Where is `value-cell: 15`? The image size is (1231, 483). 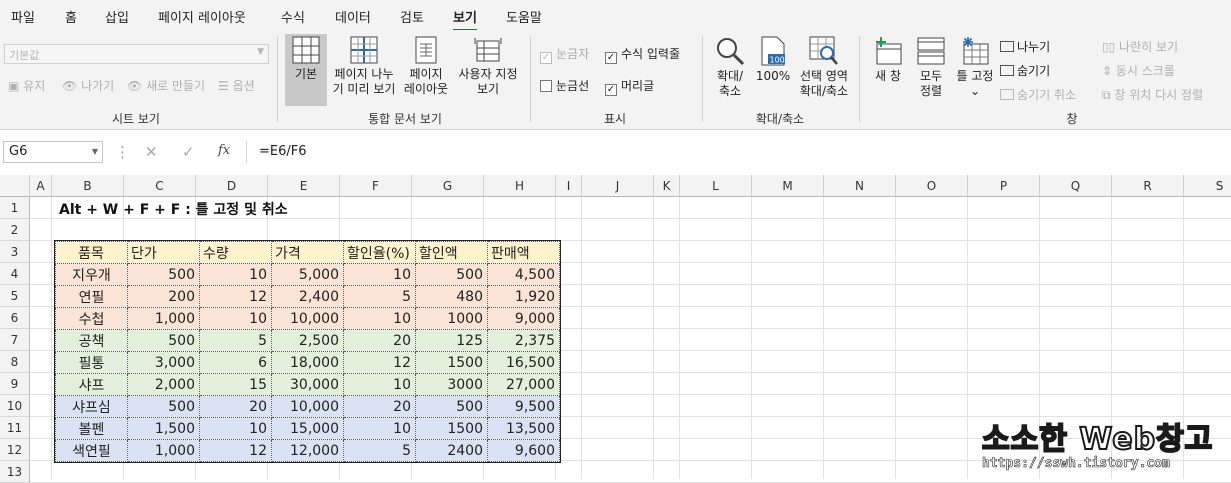 value-cell: 15 is located at coordinates (235, 384).